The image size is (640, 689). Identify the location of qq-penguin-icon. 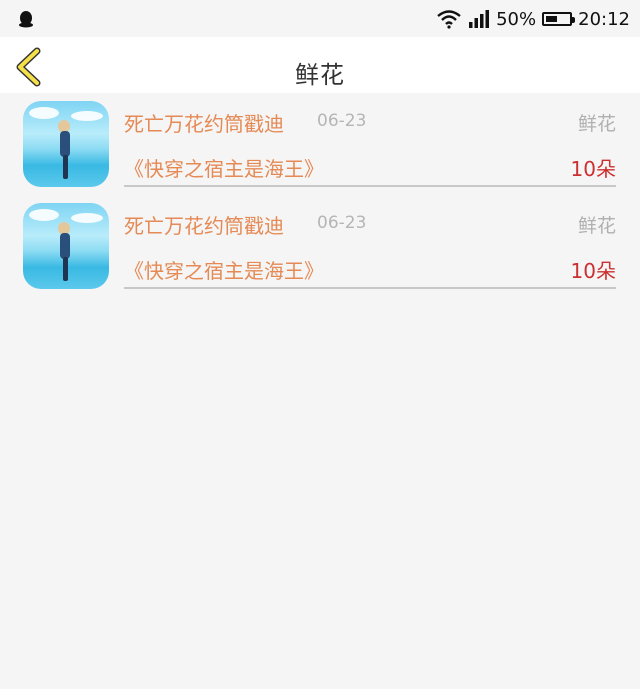
(26, 19).